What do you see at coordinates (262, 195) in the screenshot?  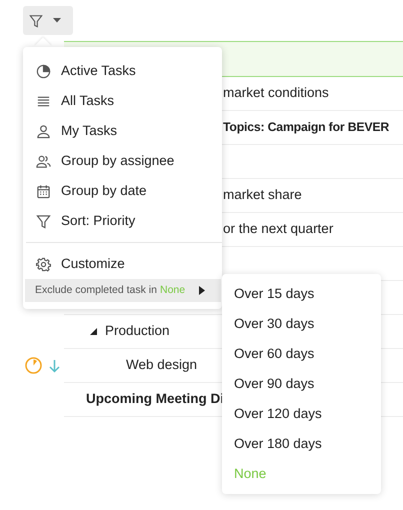 I see `task-title: market share` at bounding box center [262, 195].